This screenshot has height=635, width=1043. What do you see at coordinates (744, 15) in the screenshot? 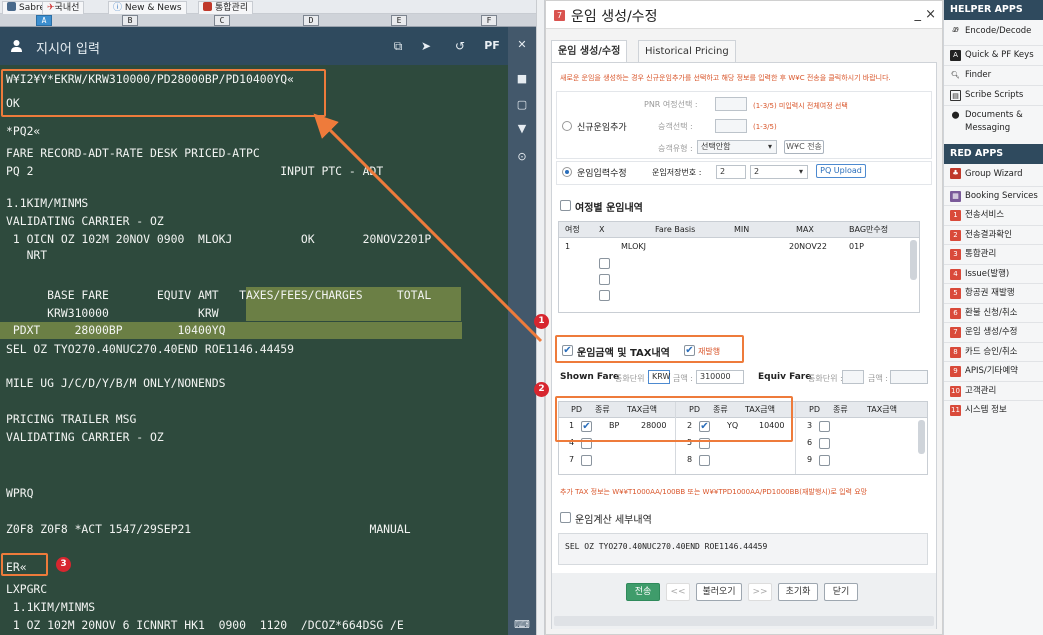
I see `dialog-titlebar: 7 운임 생성/수정 _ ×` at bounding box center [744, 15].